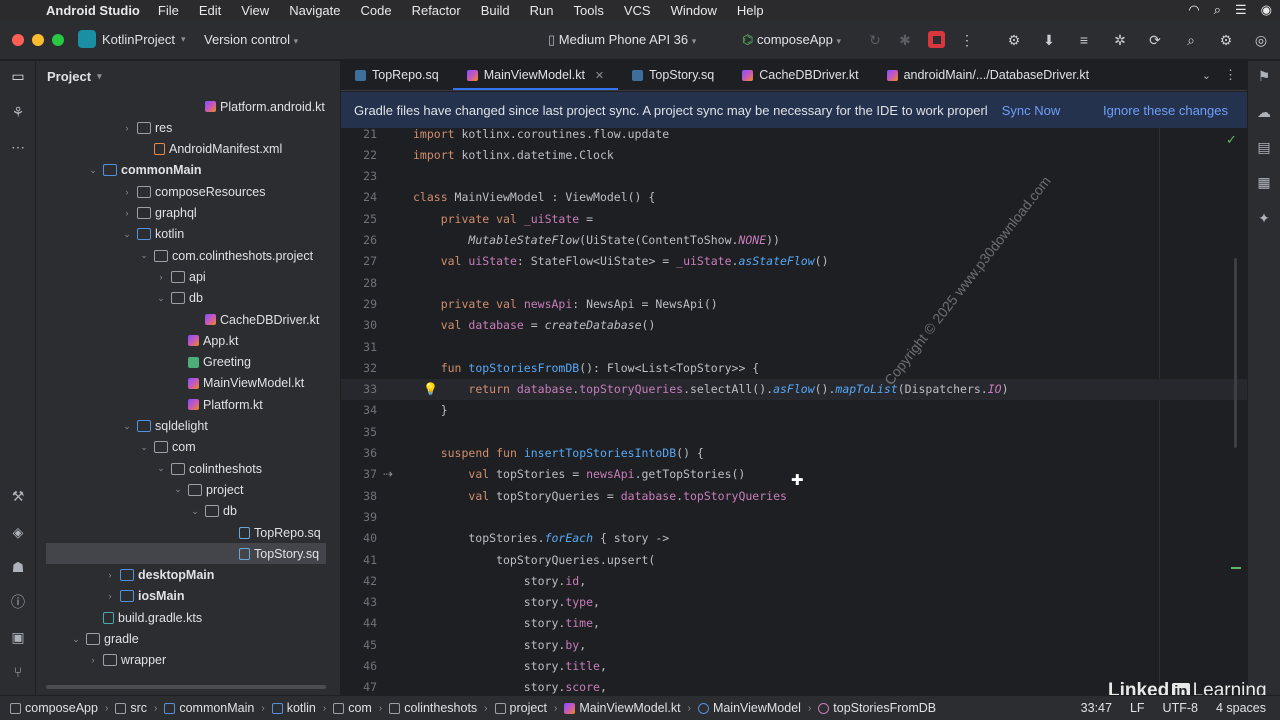  What do you see at coordinates (188, 213) in the screenshot?
I see `tree-item: › graphql` at bounding box center [188, 213].